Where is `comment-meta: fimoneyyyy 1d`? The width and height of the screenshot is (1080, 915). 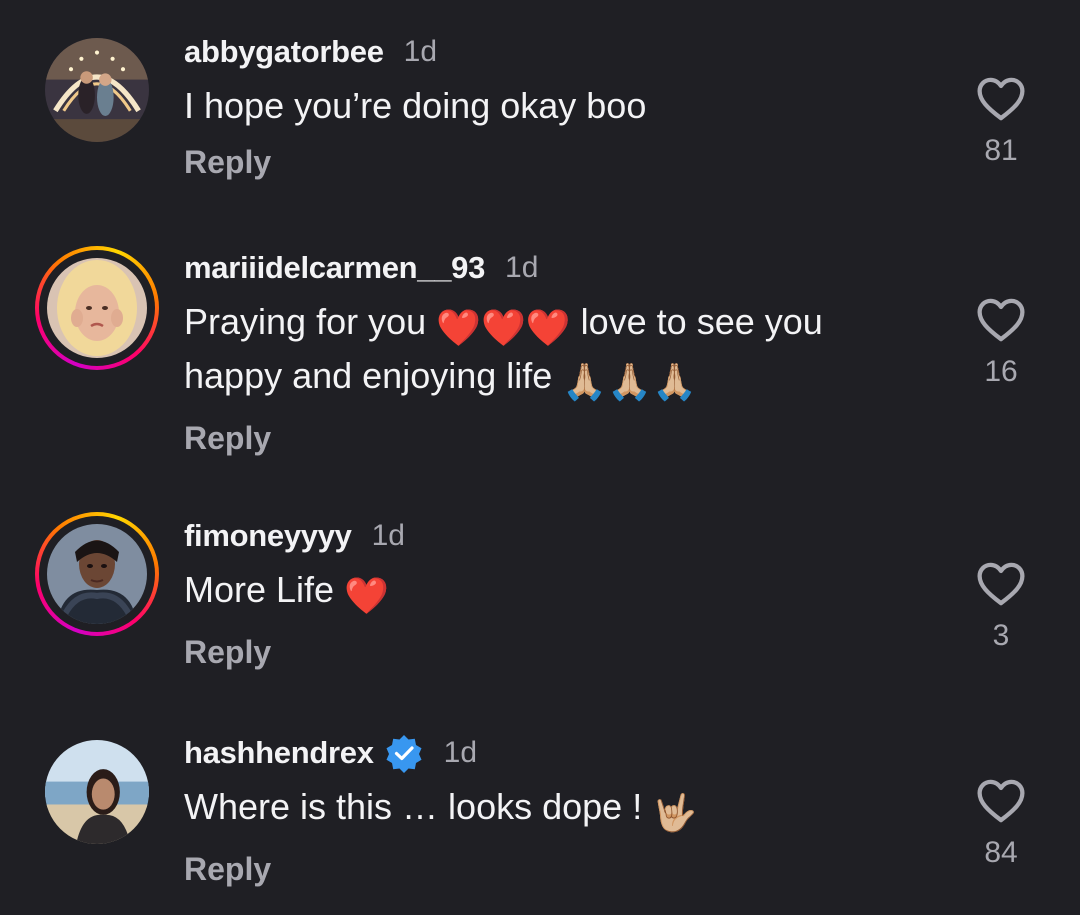 comment-meta: fimoneyyyy 1d is located at coordinates (562, 536).